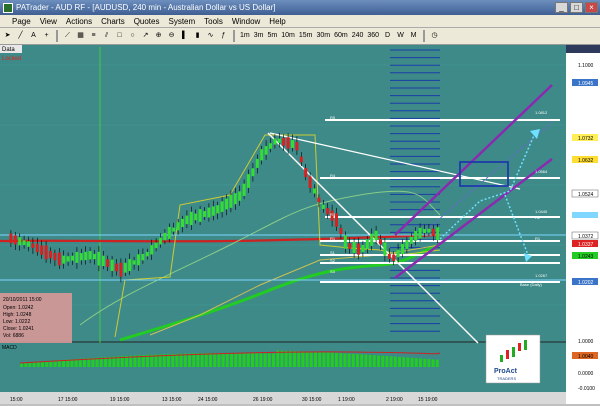 Image resolution: width=600 pixels, height=406 pixels. Describe the element at coordinates (387, 36) in the screenshot. I see `tf-d: D` at that location.